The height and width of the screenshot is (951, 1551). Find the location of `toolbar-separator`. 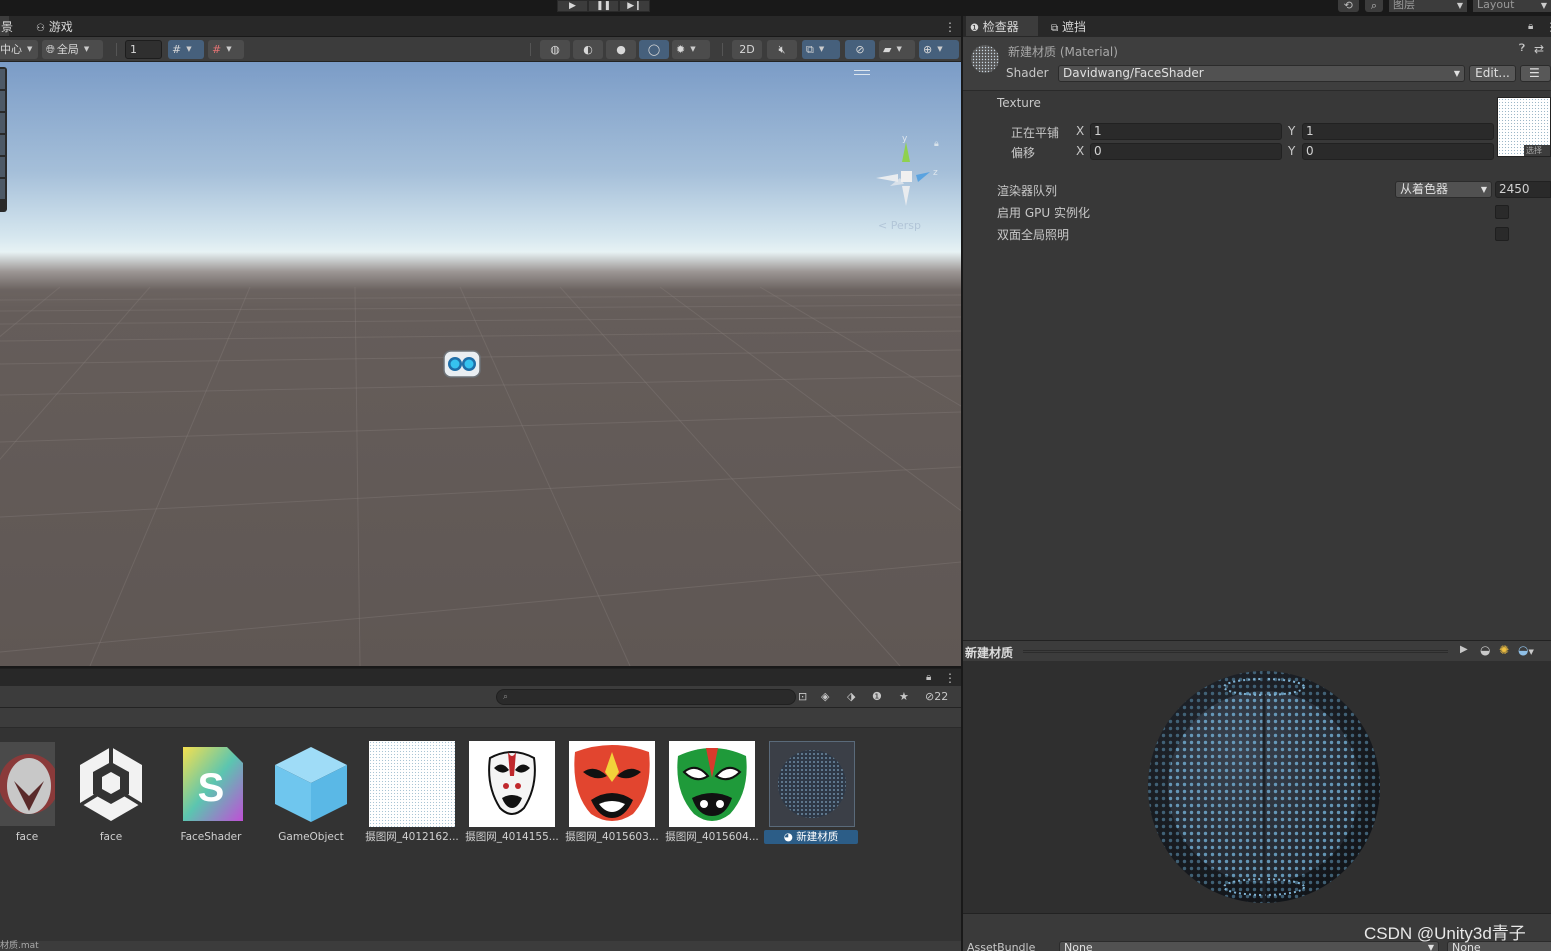

toolbar-separator is located at coordinates (722, 49).